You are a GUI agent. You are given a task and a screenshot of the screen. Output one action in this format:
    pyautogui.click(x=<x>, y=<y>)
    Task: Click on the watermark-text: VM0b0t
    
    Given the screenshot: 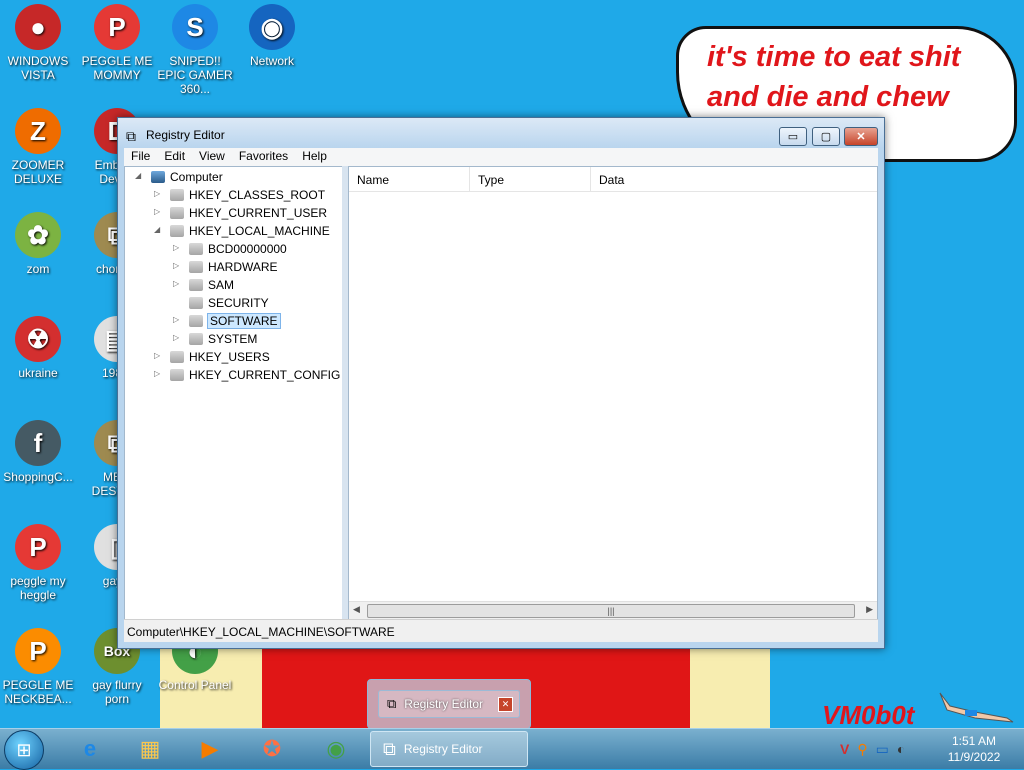 What is the action you would take?
    pyautogui.click(x=868, y=715)
    